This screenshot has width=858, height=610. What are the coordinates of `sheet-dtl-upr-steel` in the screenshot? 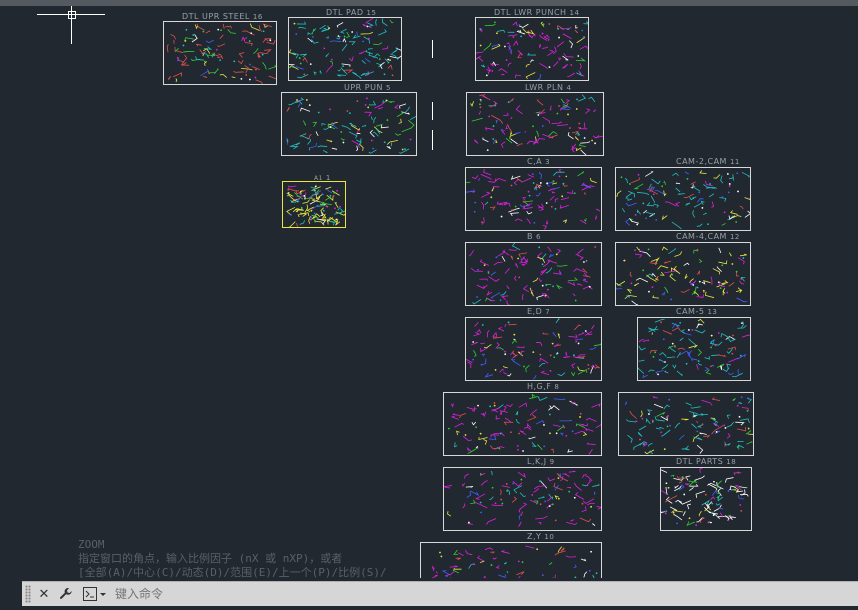 It's located at (220, 53).